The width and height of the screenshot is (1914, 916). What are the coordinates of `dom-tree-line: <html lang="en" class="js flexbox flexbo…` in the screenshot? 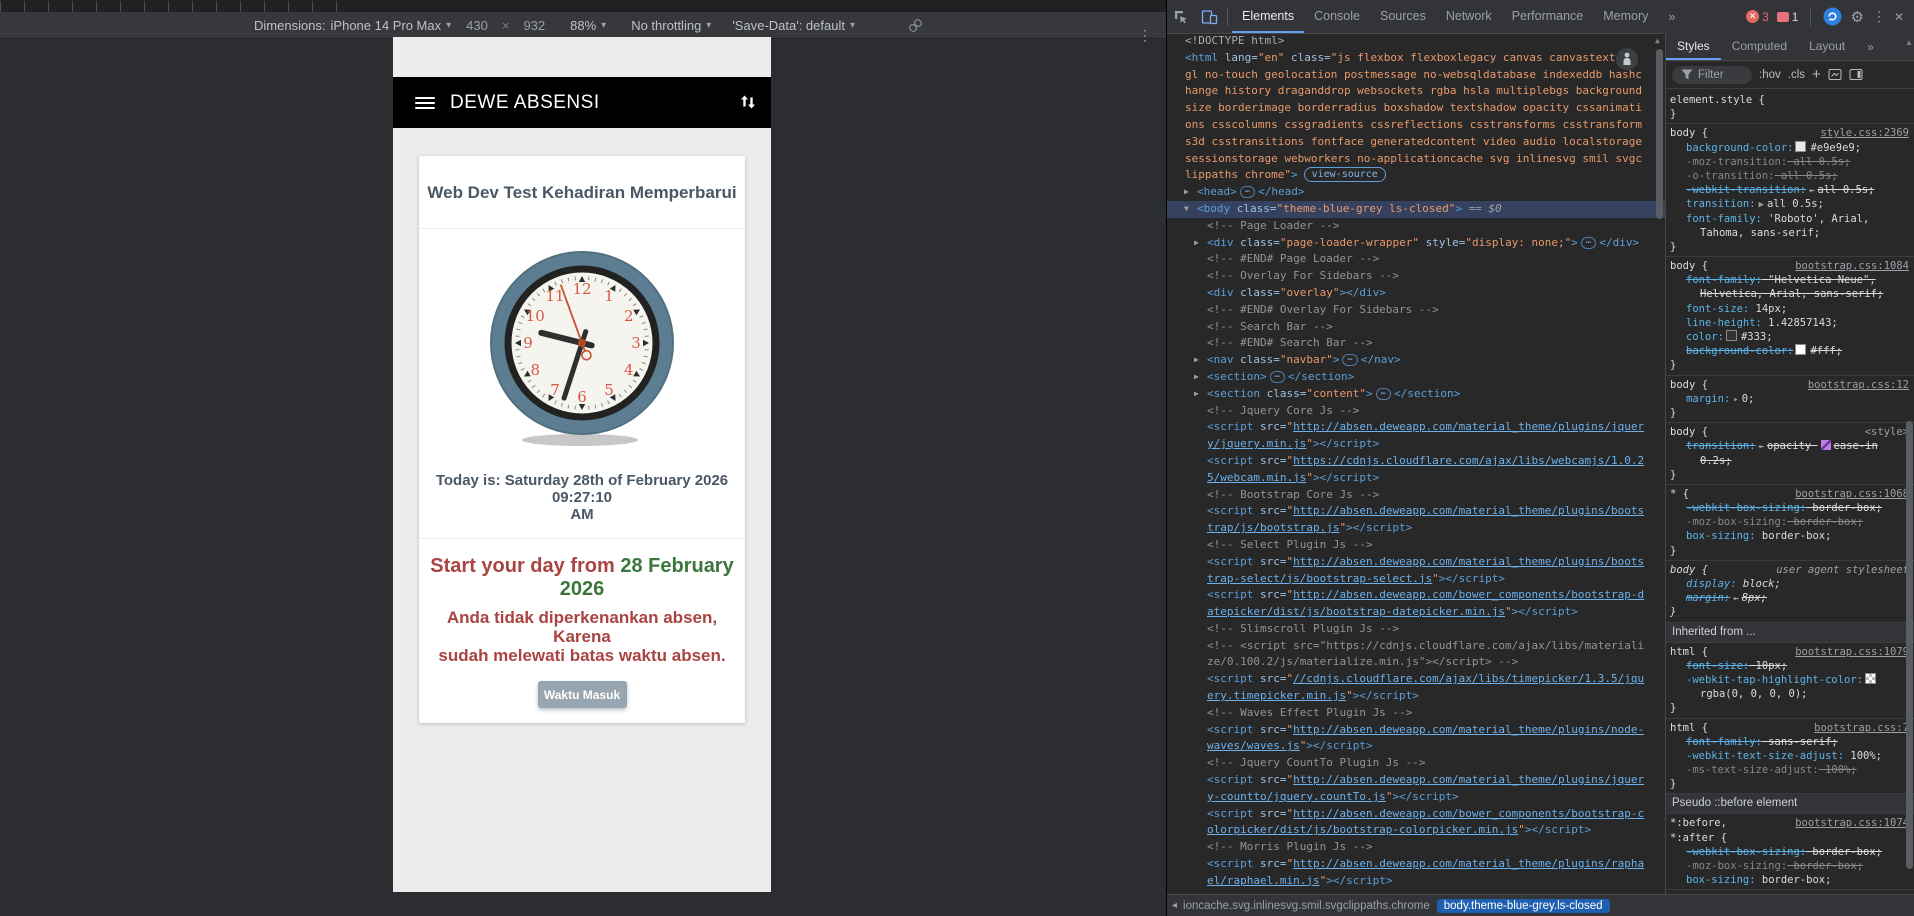 It's located at (1416, 58).